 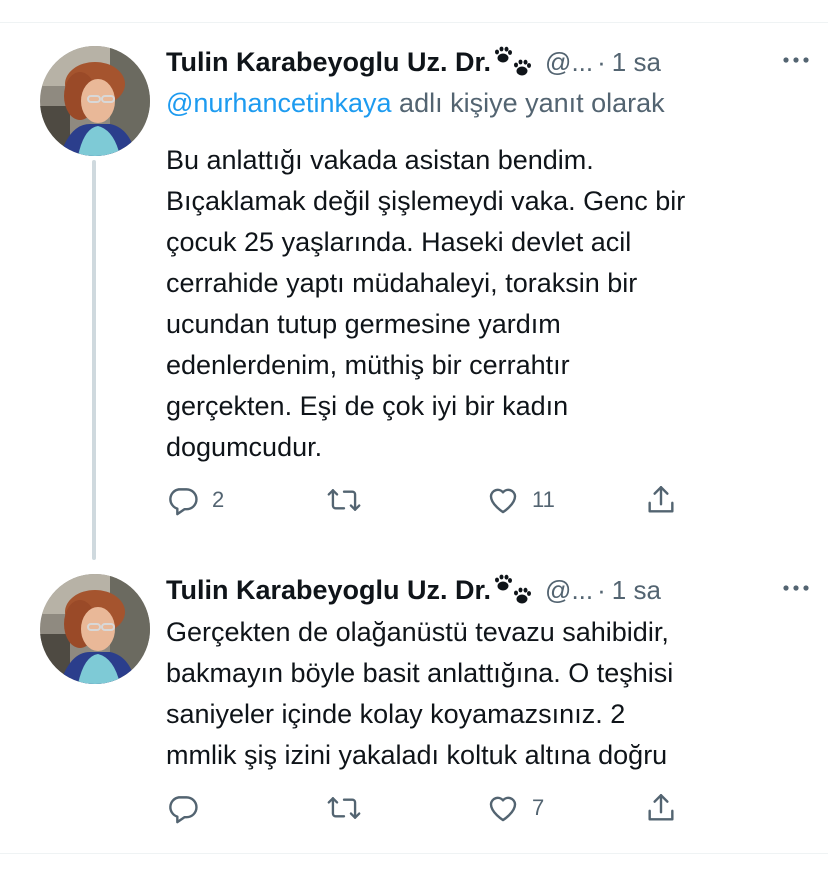 What do you see at coordinates (94, 360) in the screenshot?
I see `thread-connector-line` at bounding box center [94, 360].